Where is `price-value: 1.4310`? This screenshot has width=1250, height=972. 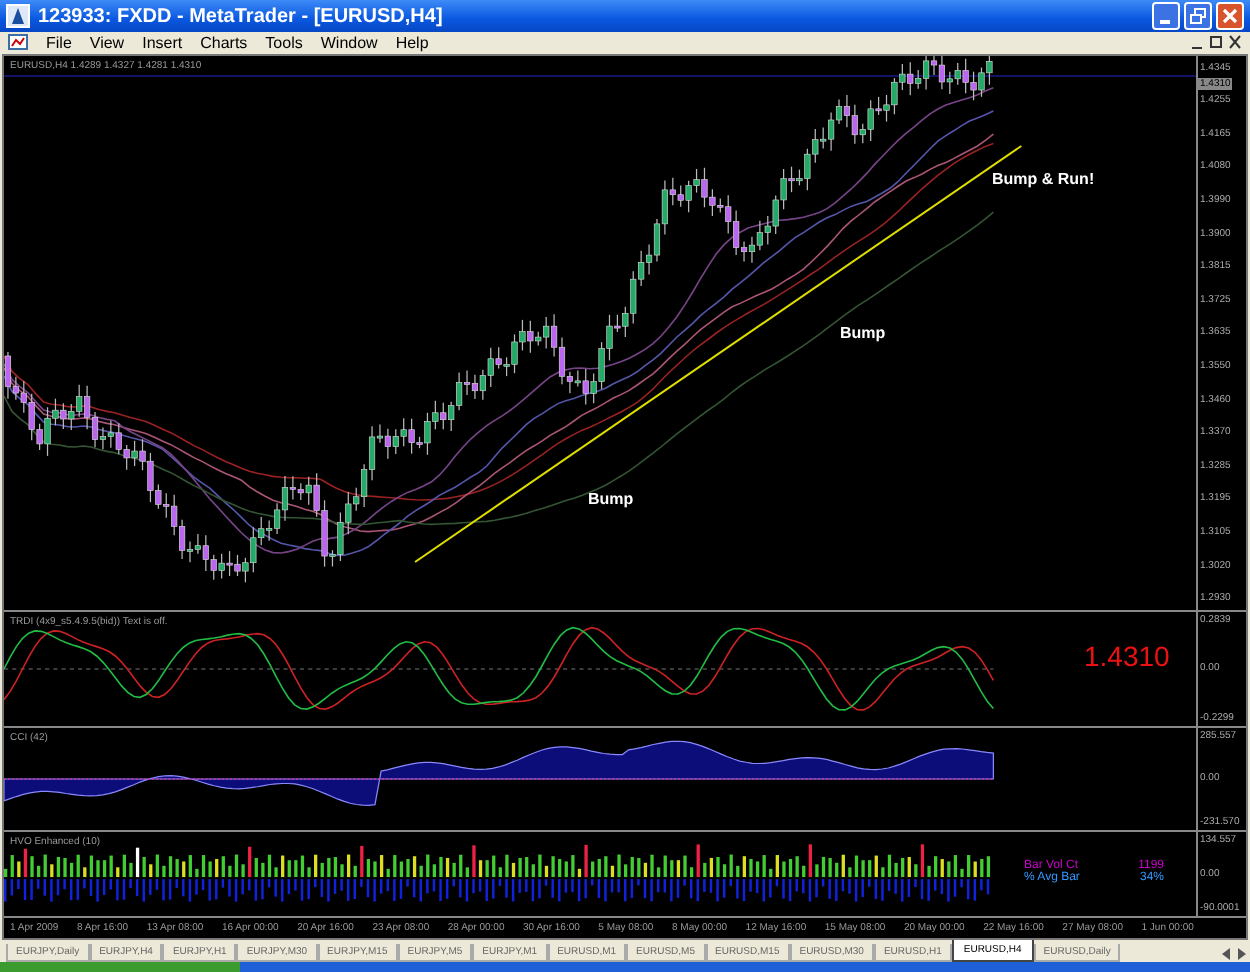 price-value: 1.4310 is located at coordinates (1127, 655).